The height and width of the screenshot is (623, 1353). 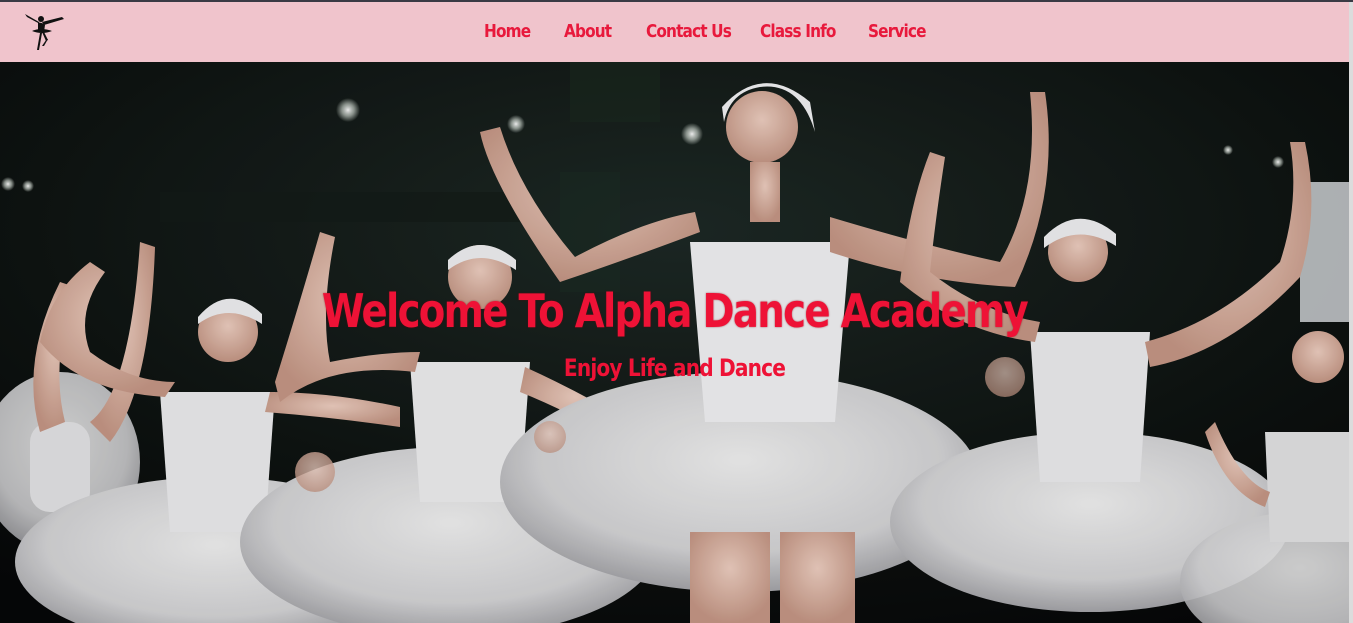 I want to click on page-scrollbar, so click(x=1351, y=312).